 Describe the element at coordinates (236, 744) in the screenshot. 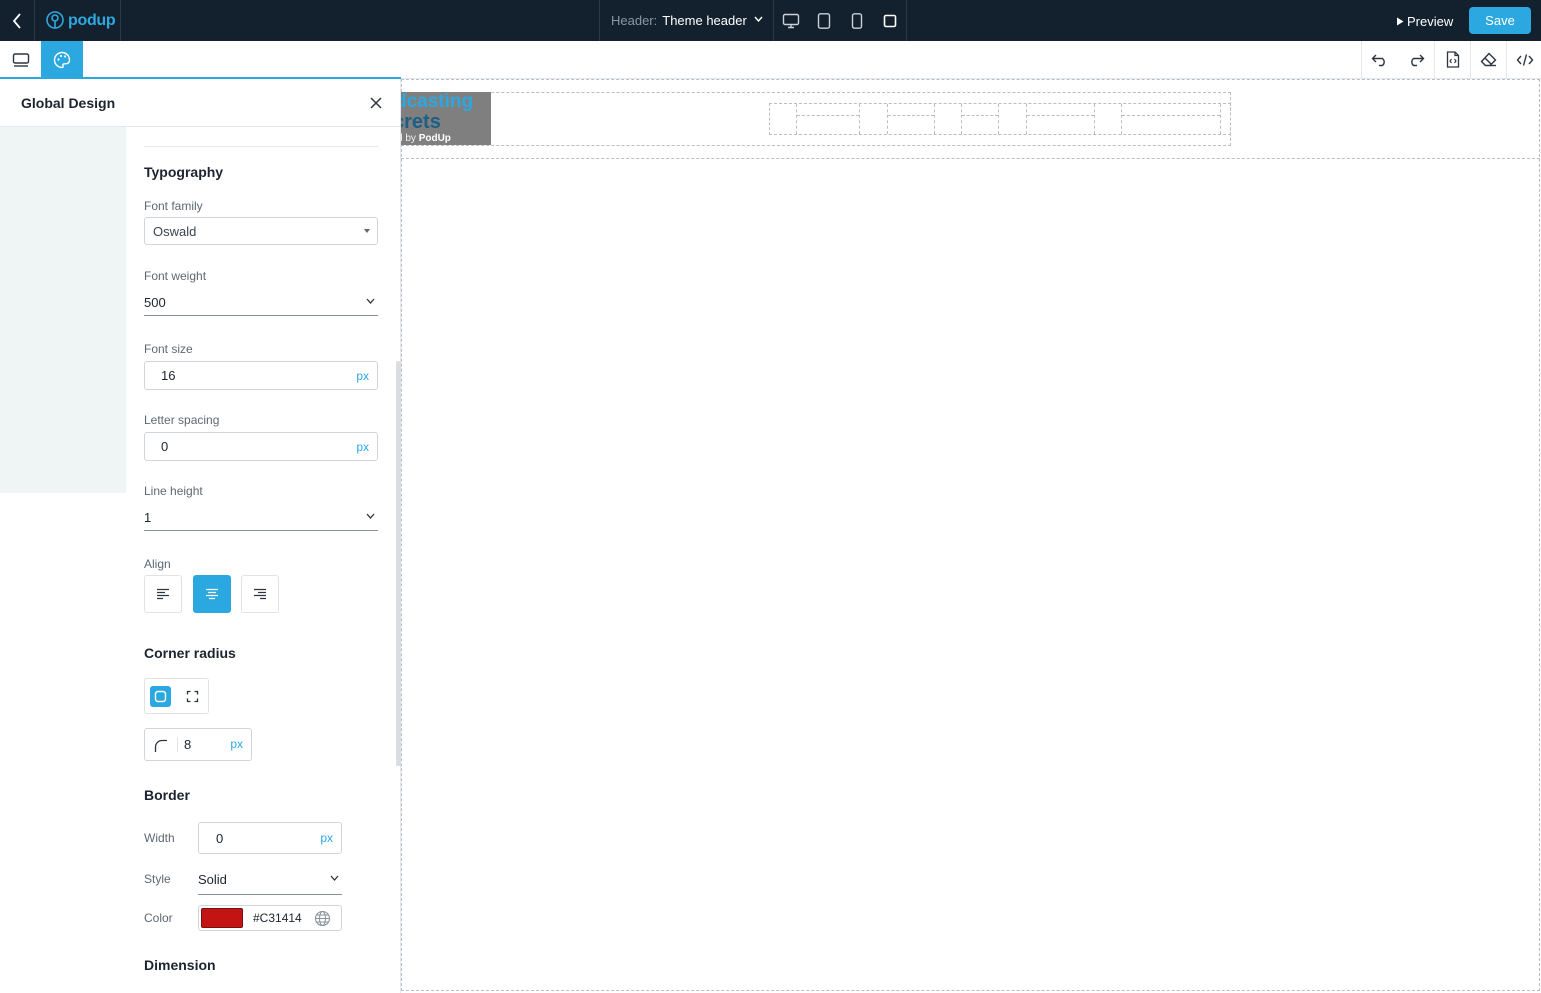

I see `corner-radius-unit: px` at that location.